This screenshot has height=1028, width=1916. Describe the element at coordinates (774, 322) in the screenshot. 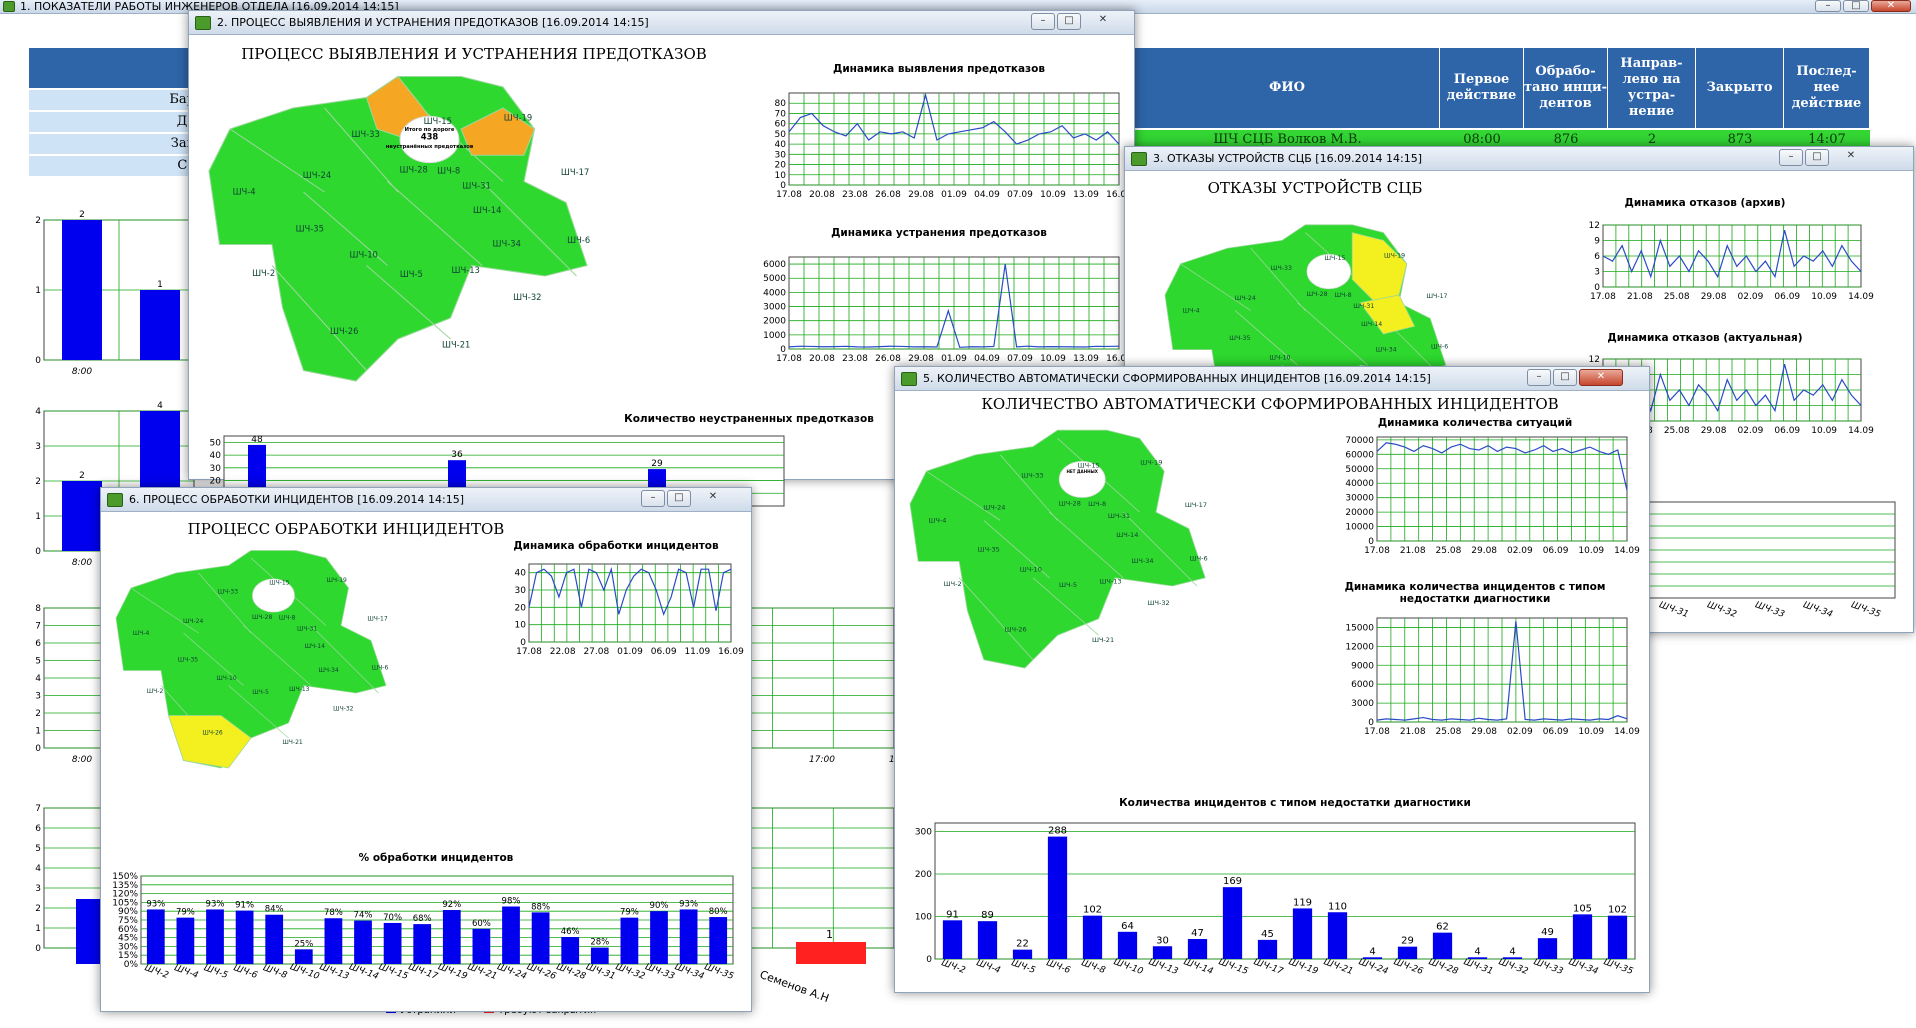

I see `y-tick-label: 2000` at that location.